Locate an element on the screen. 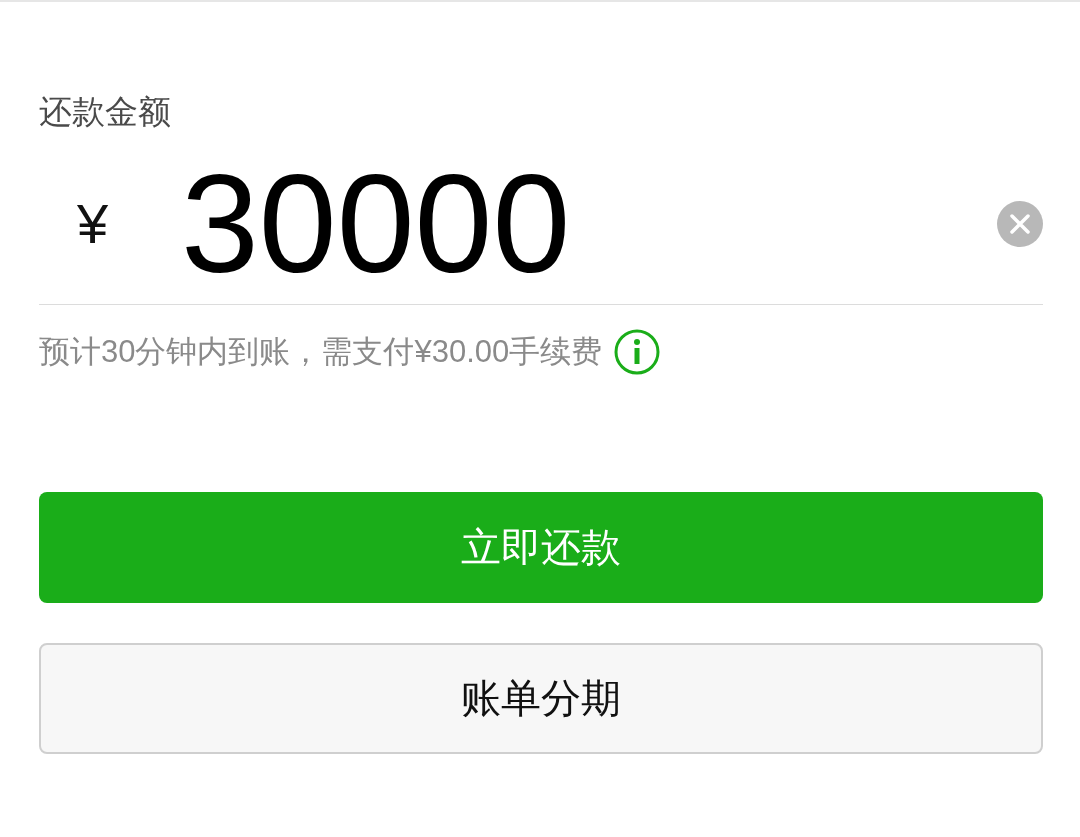 The height and width of the screenshot is (837, 1080). amount-label: 还款金额 is located at coordinates (105, 112).